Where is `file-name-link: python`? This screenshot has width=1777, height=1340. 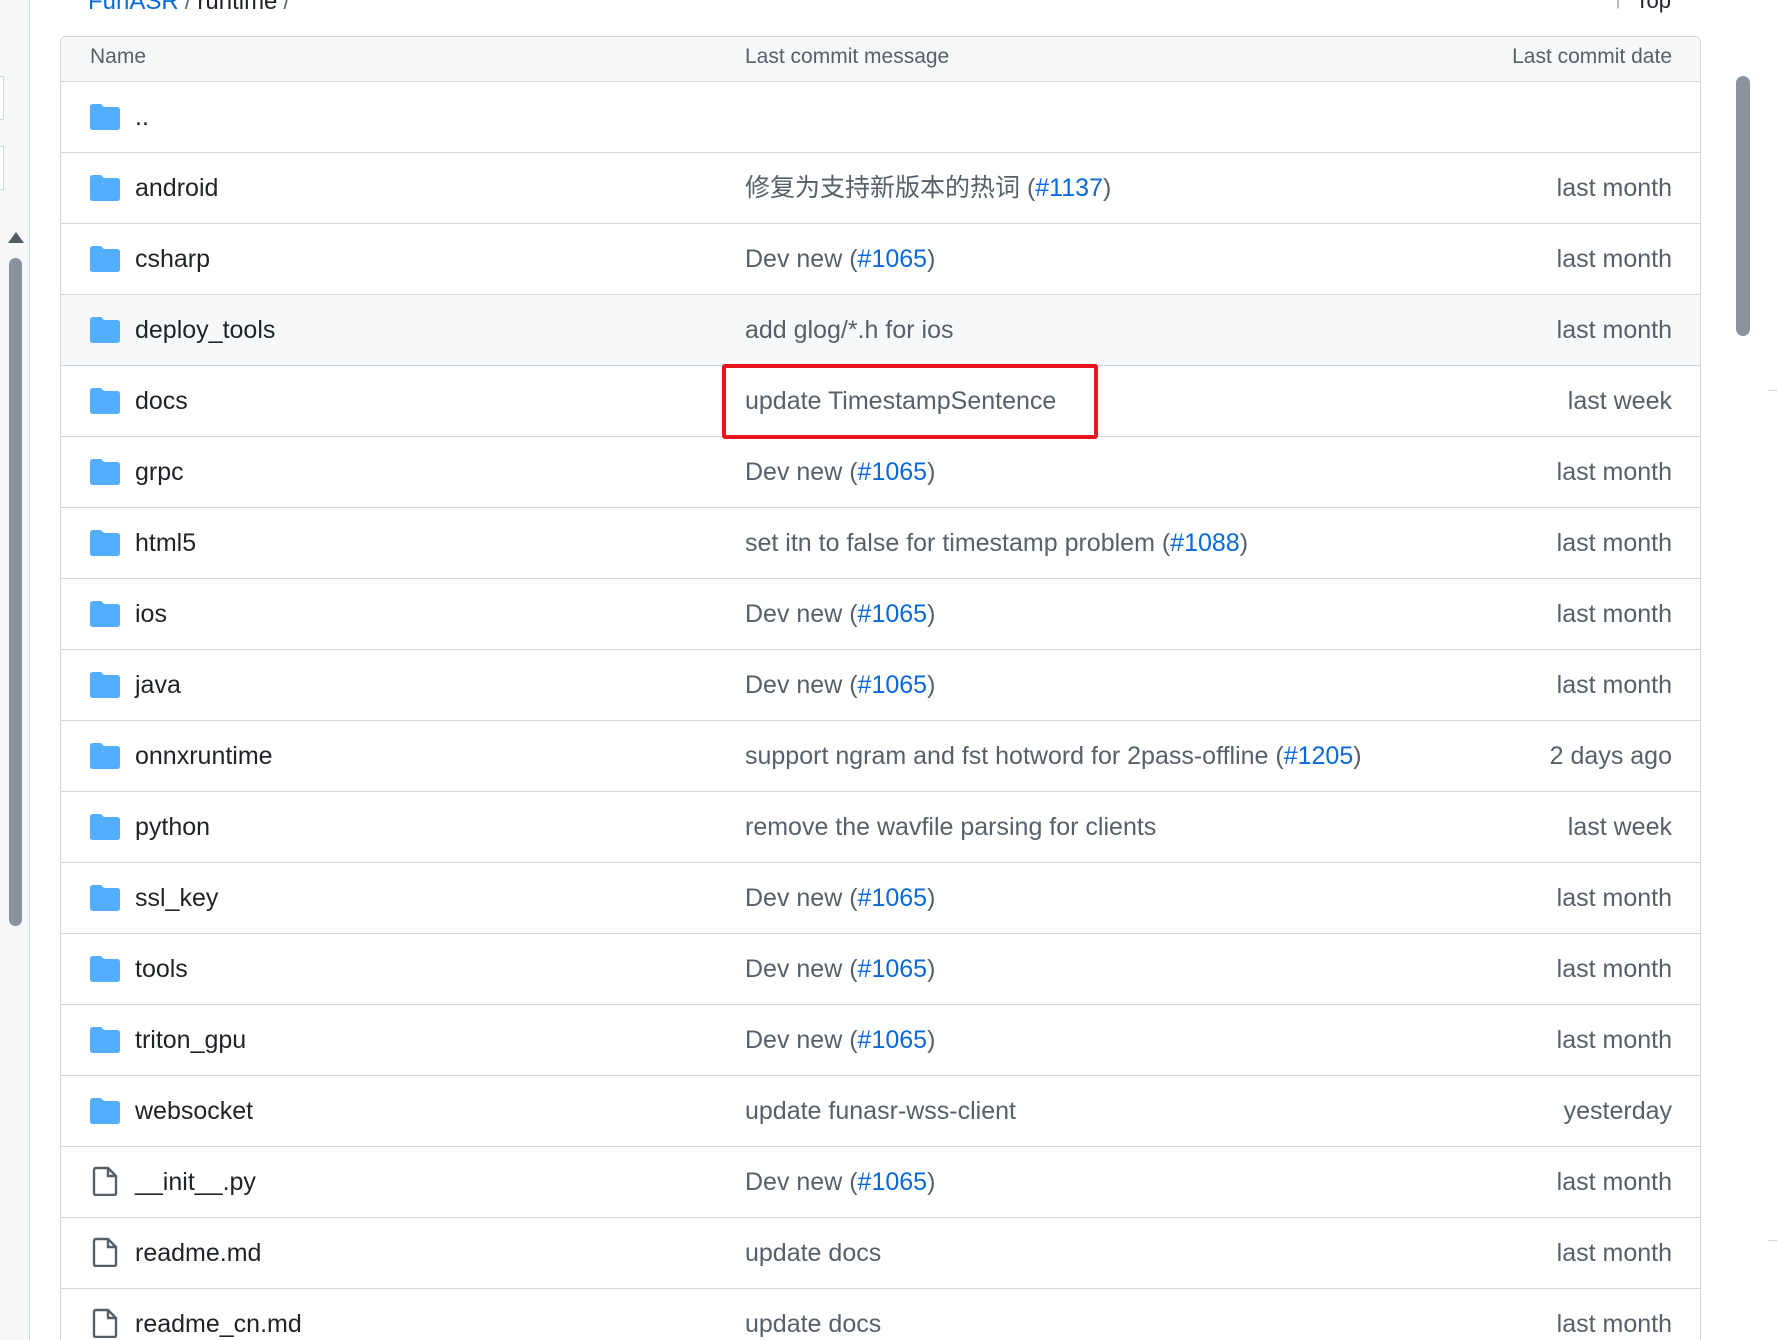 file-name-link: python is located at coordinates (172, 827).